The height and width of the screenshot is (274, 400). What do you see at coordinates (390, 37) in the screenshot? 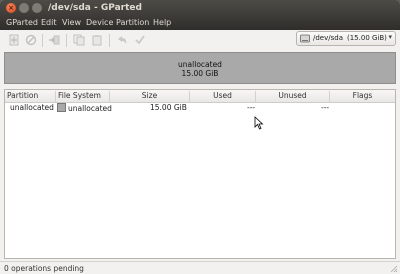
I see `dropdown-arrow-icon: ▾` at bounding box center [390, 37].